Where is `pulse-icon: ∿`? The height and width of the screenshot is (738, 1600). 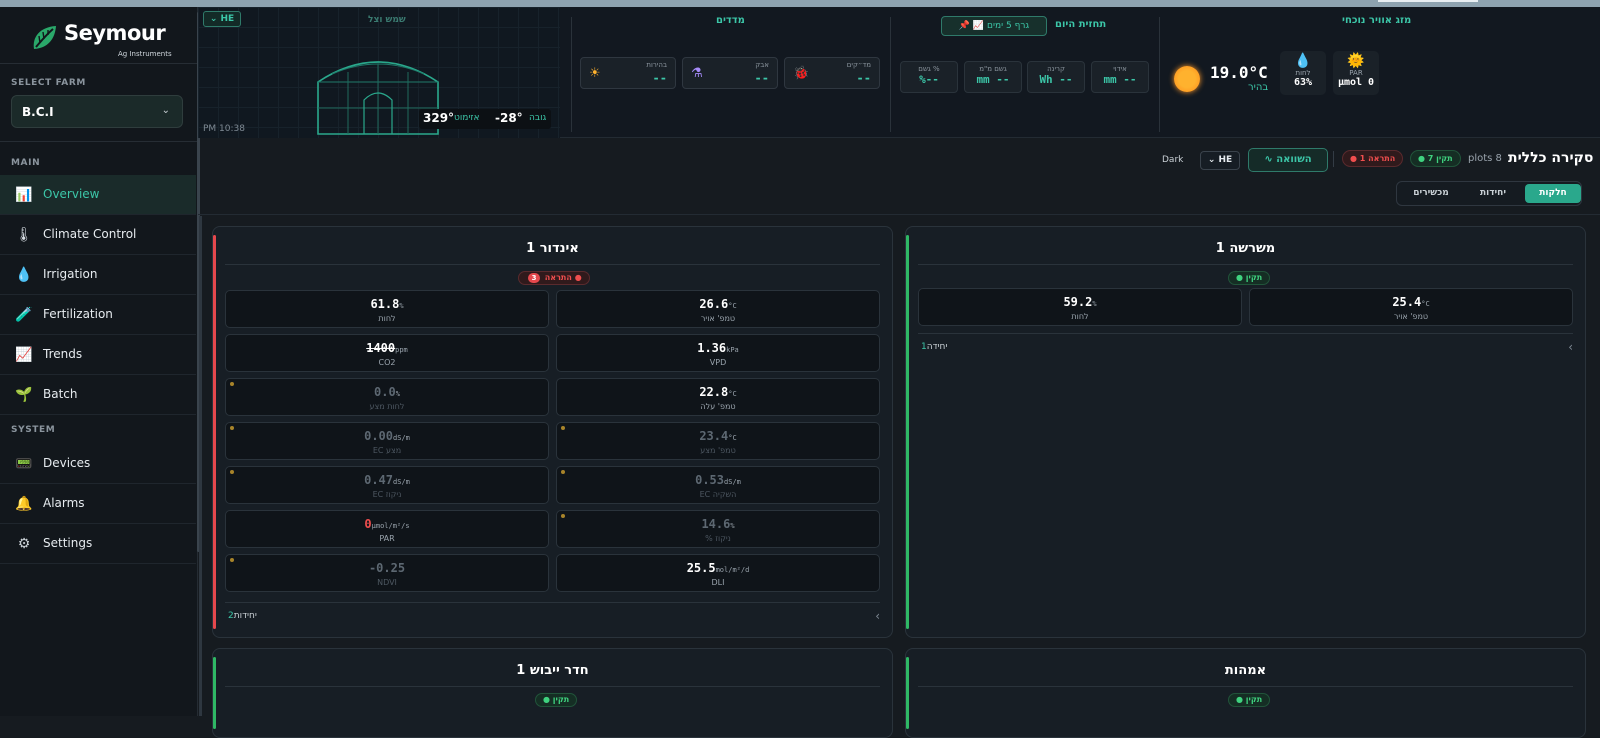 pulse-icon: ∿ is located at coordinates (1268, 159).